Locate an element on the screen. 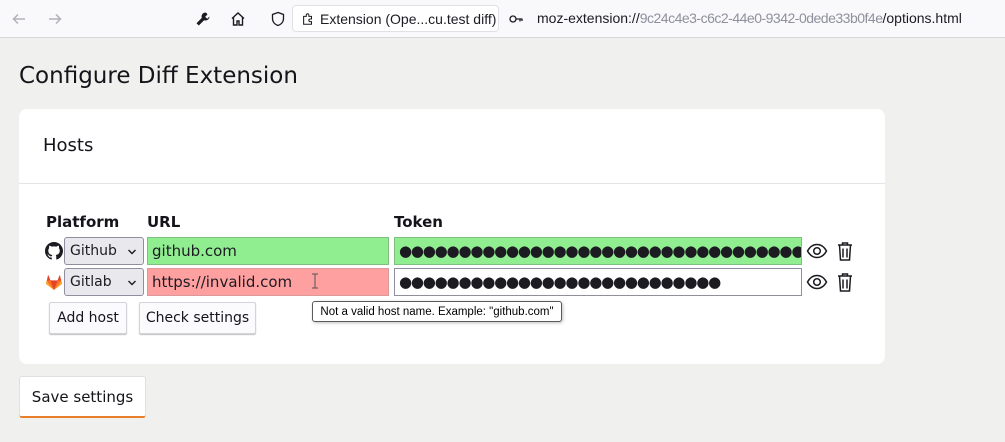  token-column-header: Token is located at coordinates (418, 222).